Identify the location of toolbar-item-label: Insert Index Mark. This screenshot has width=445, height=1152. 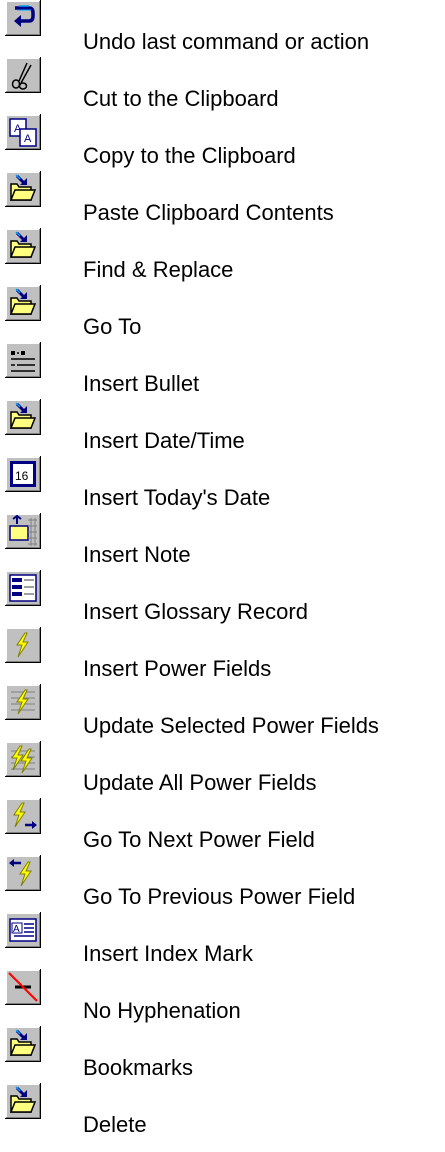
(168, 953).